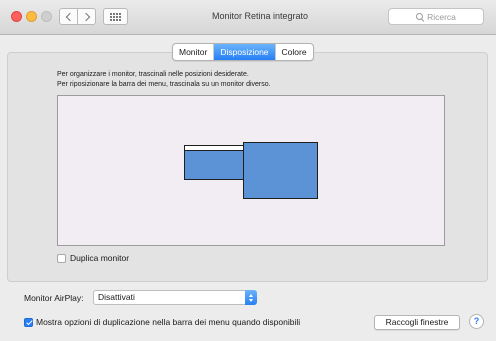  Describe the element at coordinates (194, 52) in the screenshot. I see `tab-monitor: Monitor` at that location.